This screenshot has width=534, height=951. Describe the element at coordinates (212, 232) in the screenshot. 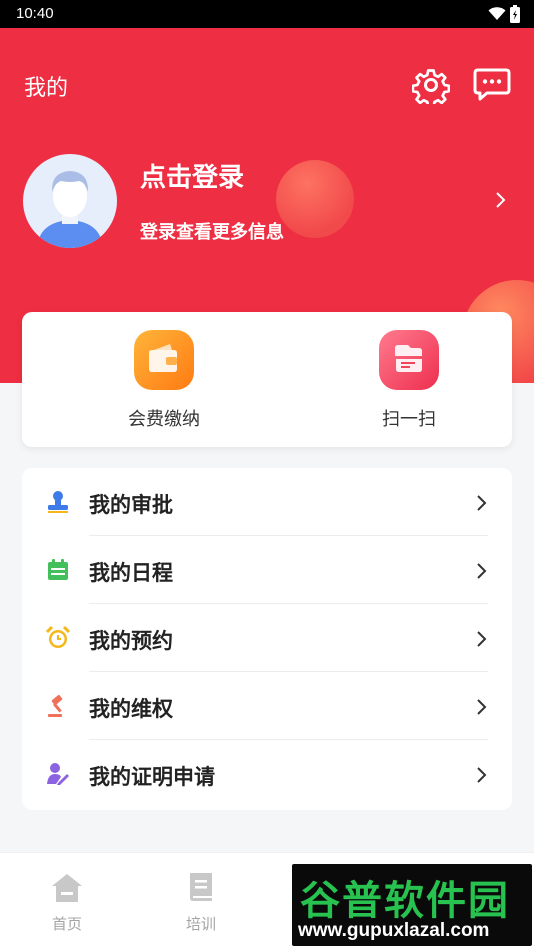

I see `login-subtitle: 登录查看更多信息` at that location.